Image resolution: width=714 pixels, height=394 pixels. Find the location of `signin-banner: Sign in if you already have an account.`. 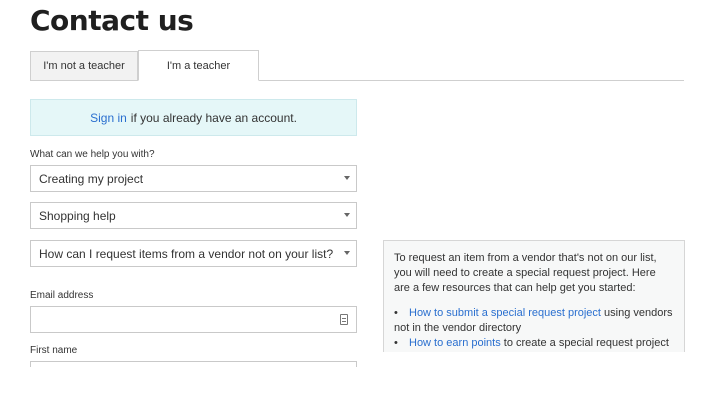

signin-banner: Sign in if you already have an account. is located at coordinates (193, 117).